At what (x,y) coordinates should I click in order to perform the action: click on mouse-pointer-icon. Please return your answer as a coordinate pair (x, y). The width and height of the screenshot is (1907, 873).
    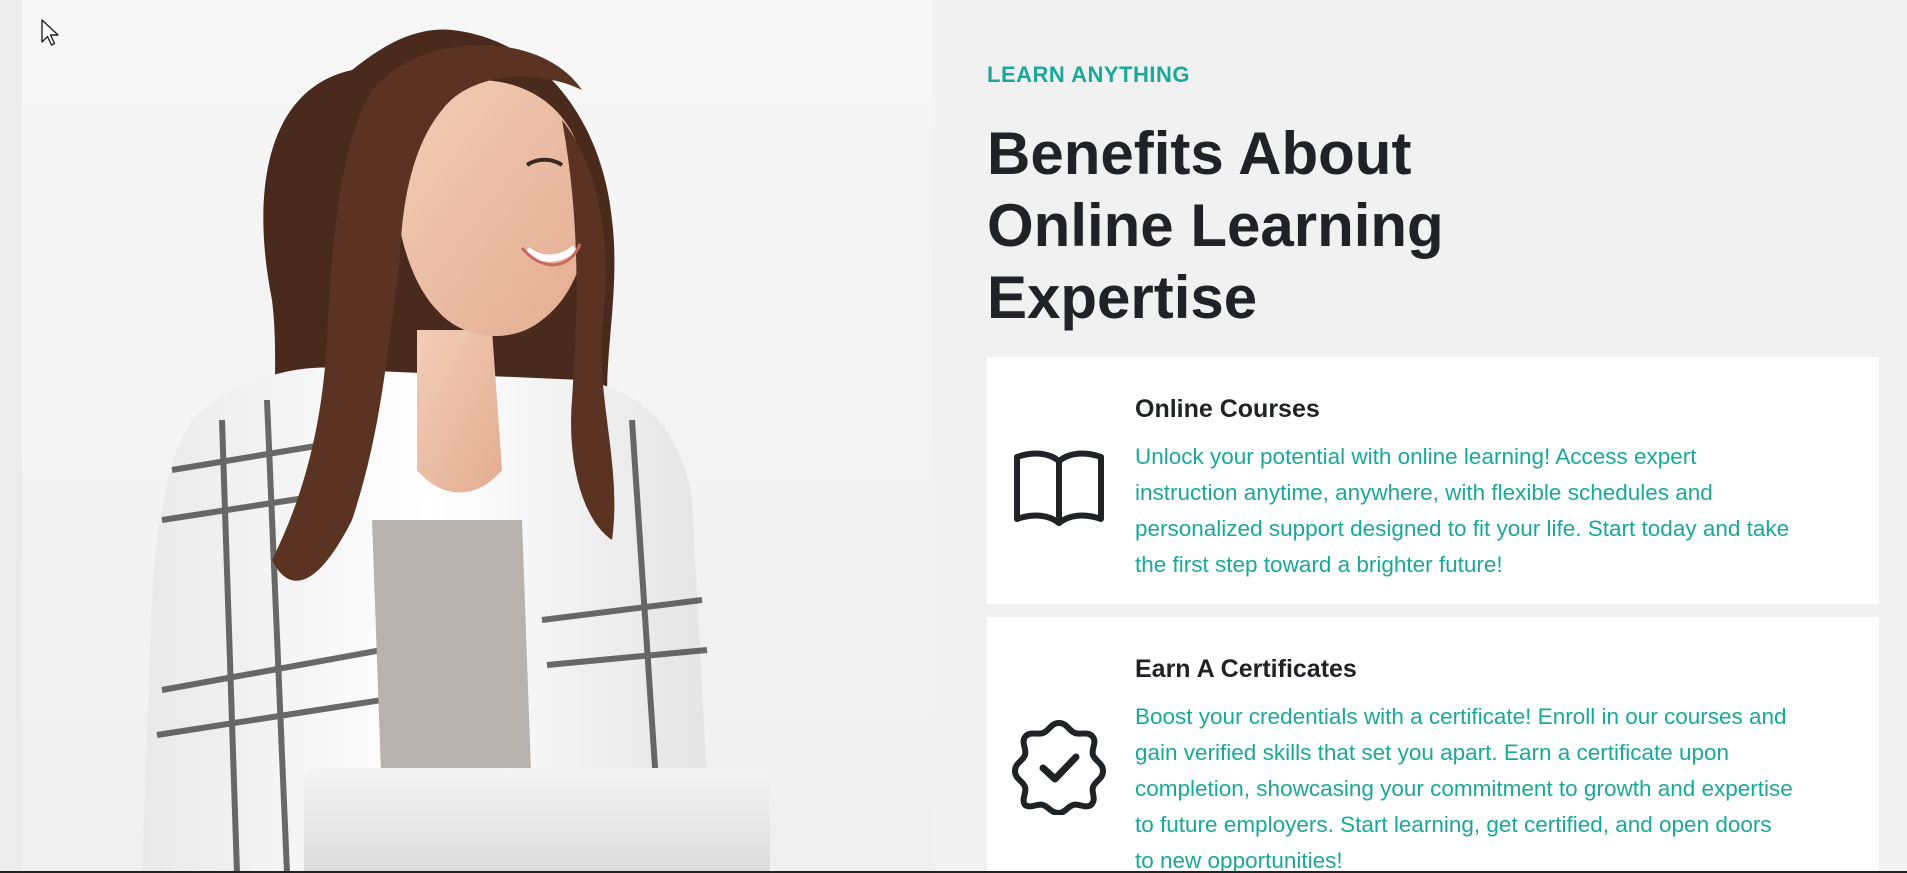
    Looking at the image, I should click on (50, 32).